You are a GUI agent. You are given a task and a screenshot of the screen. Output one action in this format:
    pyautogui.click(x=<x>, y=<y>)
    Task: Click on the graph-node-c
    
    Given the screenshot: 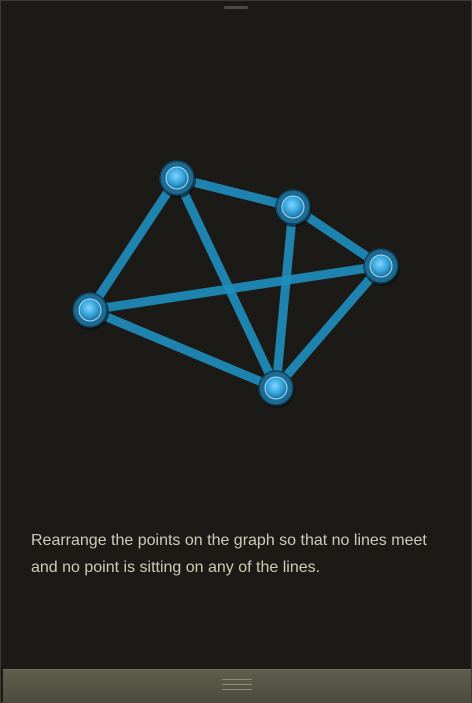 What is the action you would take?
    pyautogui.click(x=381, y=267)
    